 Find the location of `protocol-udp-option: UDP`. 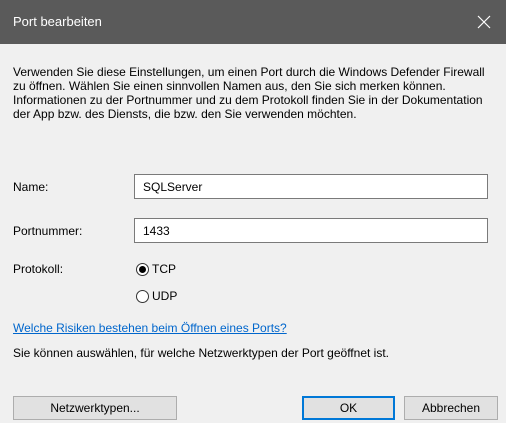

protocol-udp-option: UDP is located at coordinates (156, 296).